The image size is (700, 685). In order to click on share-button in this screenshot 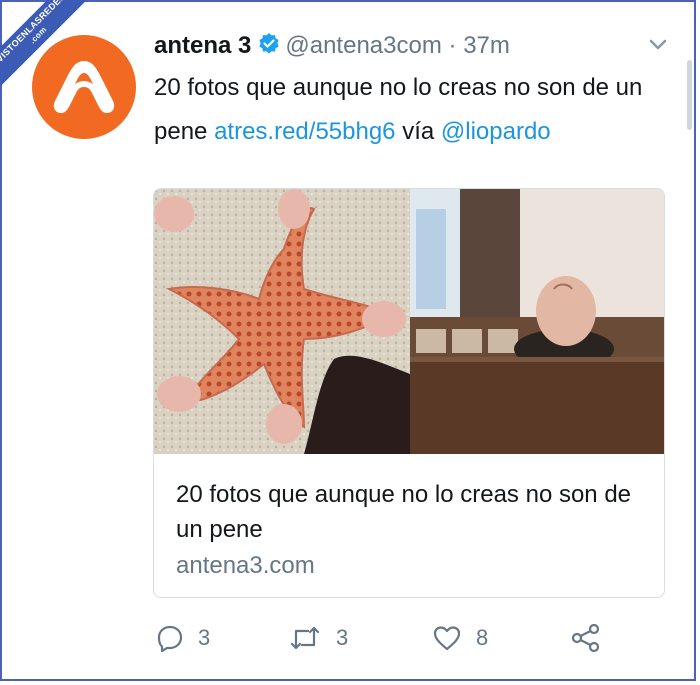, I will do `click(593, 638)`.